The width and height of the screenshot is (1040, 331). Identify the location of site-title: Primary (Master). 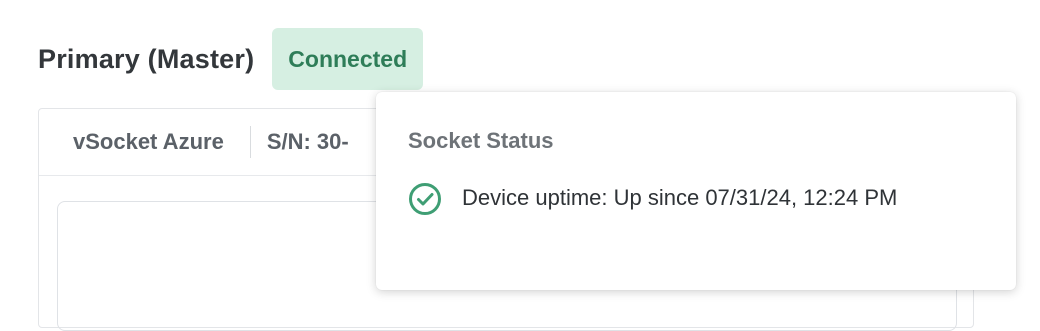
(146, 58).